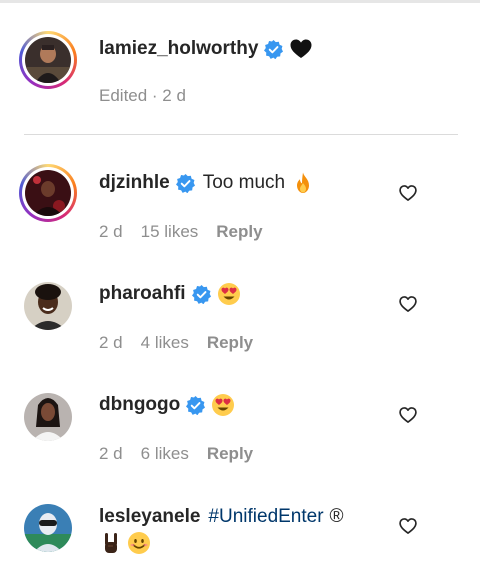 Image resolution: width=480 pixels, height=574 pixels. What do you see at coordinates (303, 182) in the screenshot?
I see `fire-icon` at bounding box center [303, 182].